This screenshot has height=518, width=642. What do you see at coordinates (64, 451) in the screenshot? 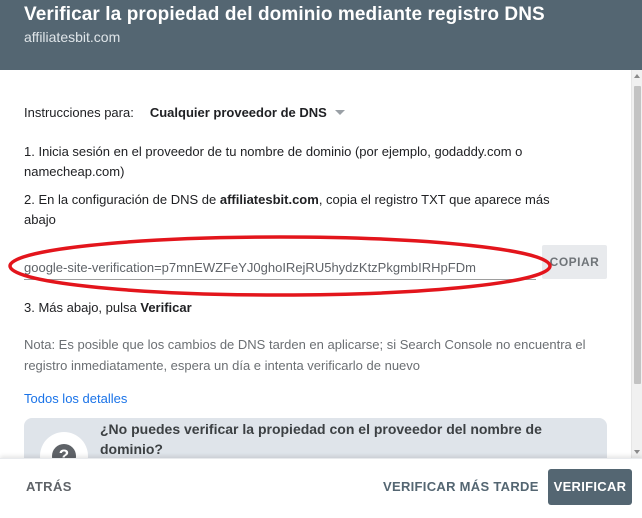
I see `question-icon: ?` at bounding box center [64, 451].